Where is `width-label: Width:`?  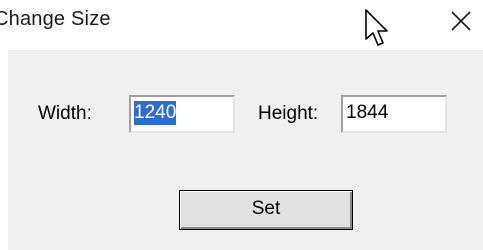 width-label: Width: is located at coordinates (65, 113).